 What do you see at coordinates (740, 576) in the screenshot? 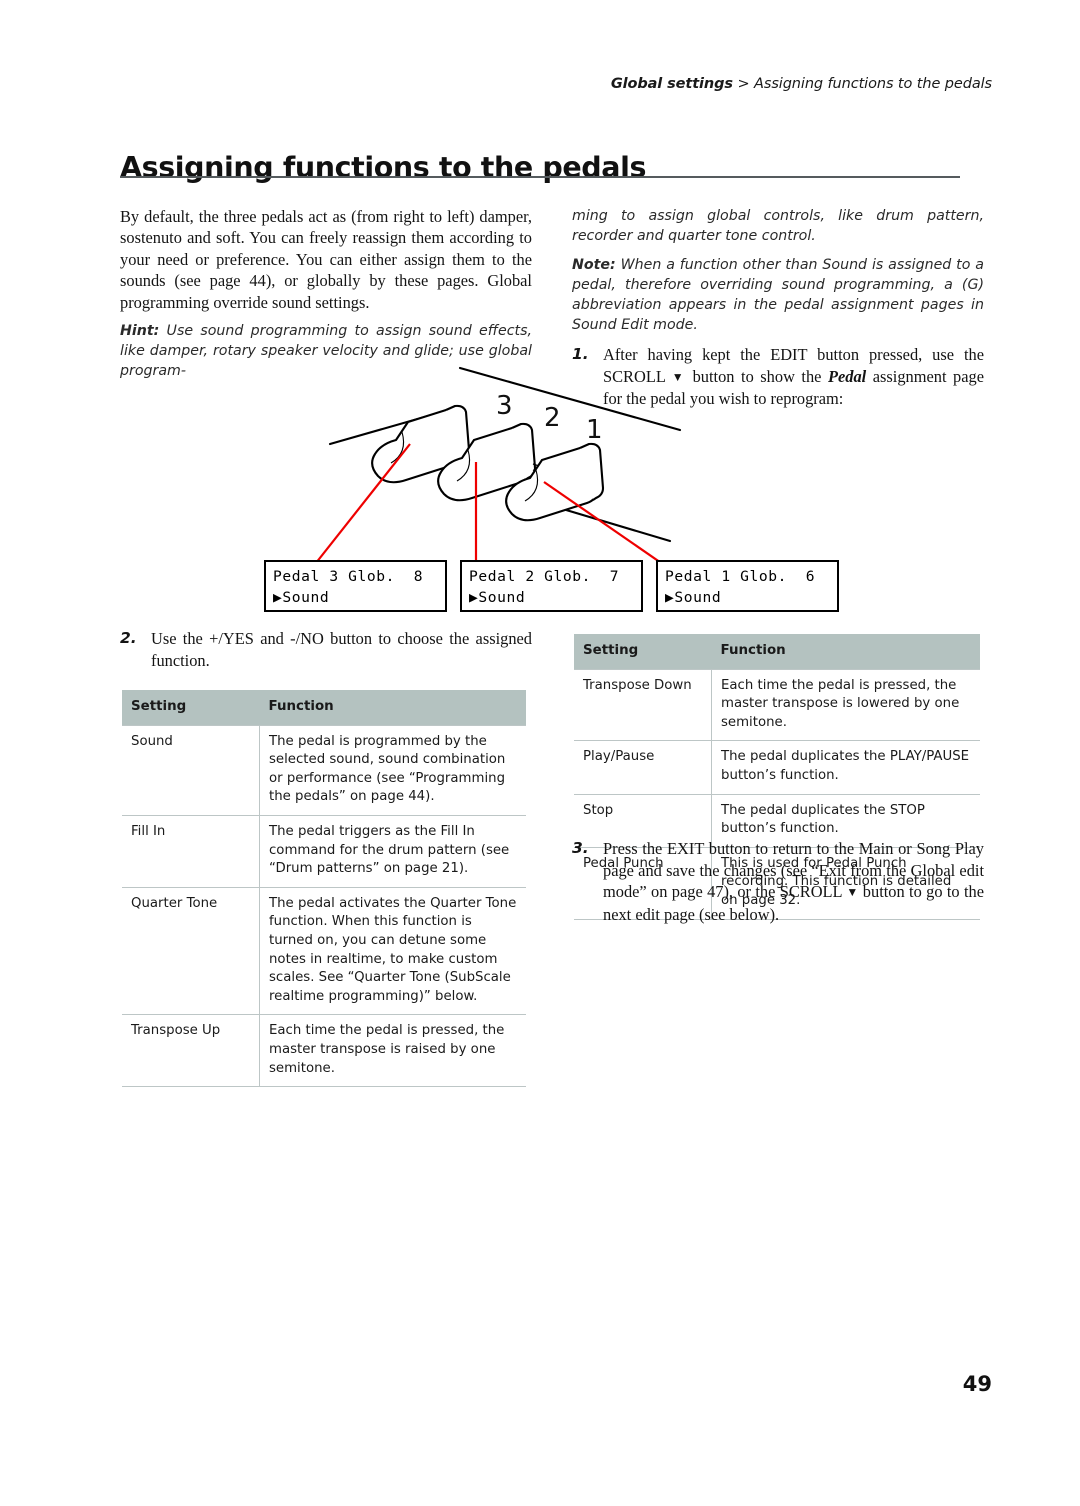
I see `lcd-pedal-1-line1: Pedal 1 Glob. 6` at bounding box center [740, 576].